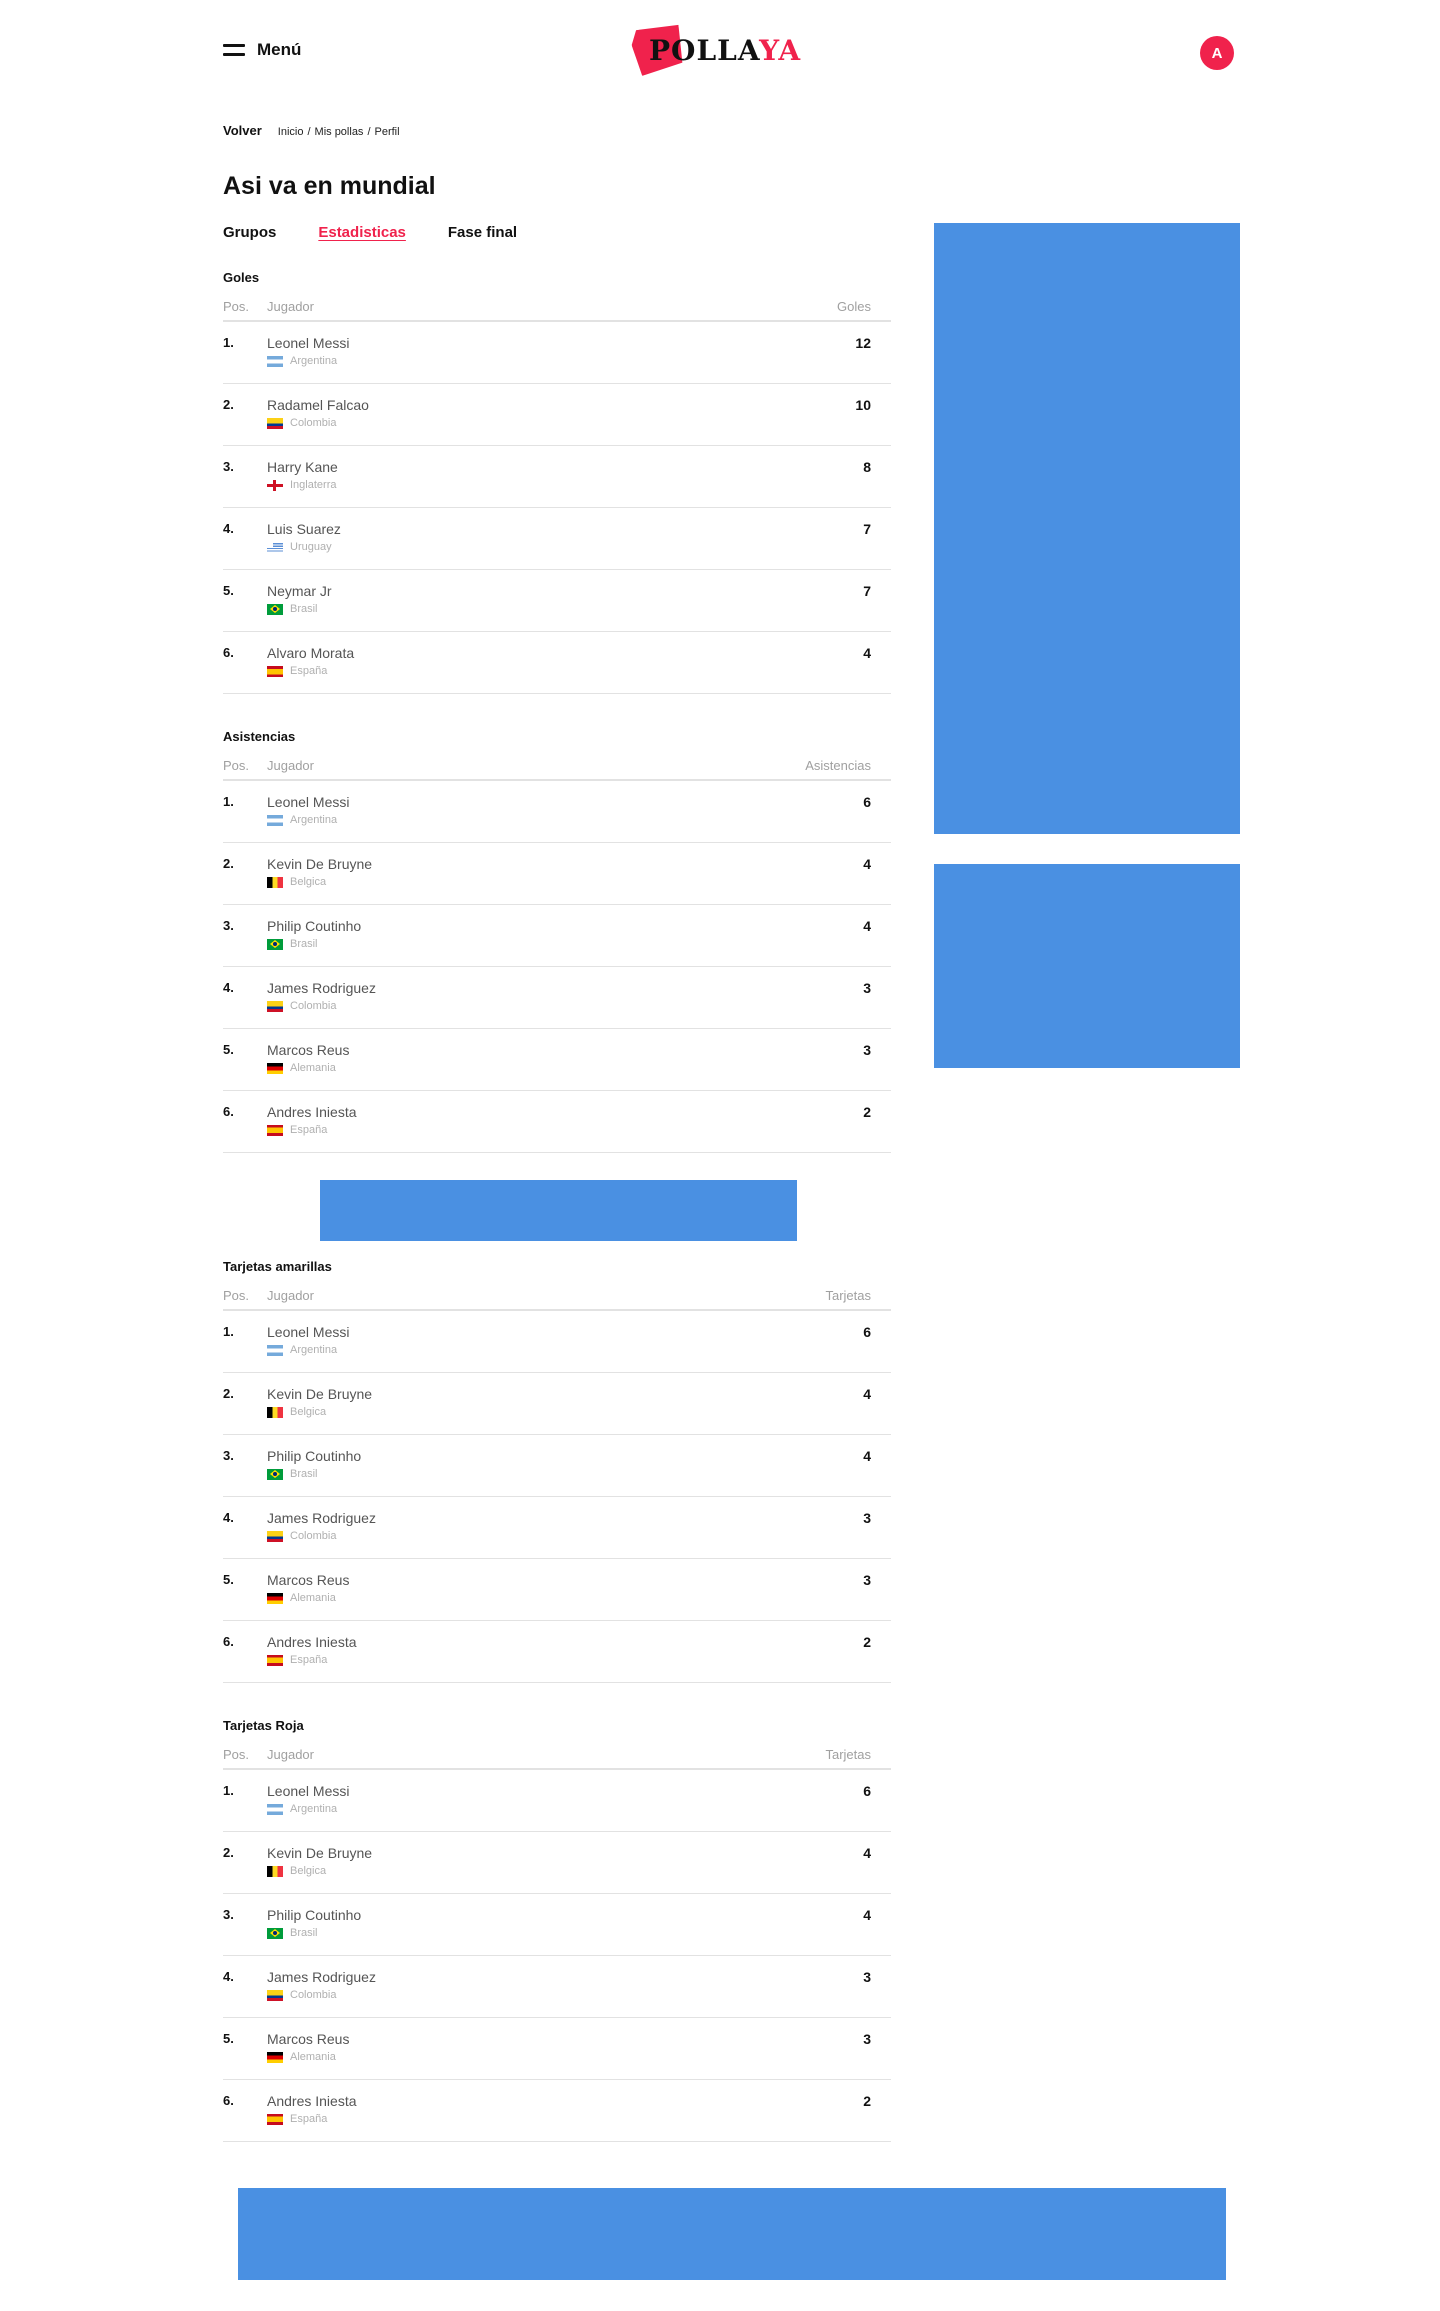 The image size is (1440, 2311). I want to click on menu-button: Menú, so click(262, 50).